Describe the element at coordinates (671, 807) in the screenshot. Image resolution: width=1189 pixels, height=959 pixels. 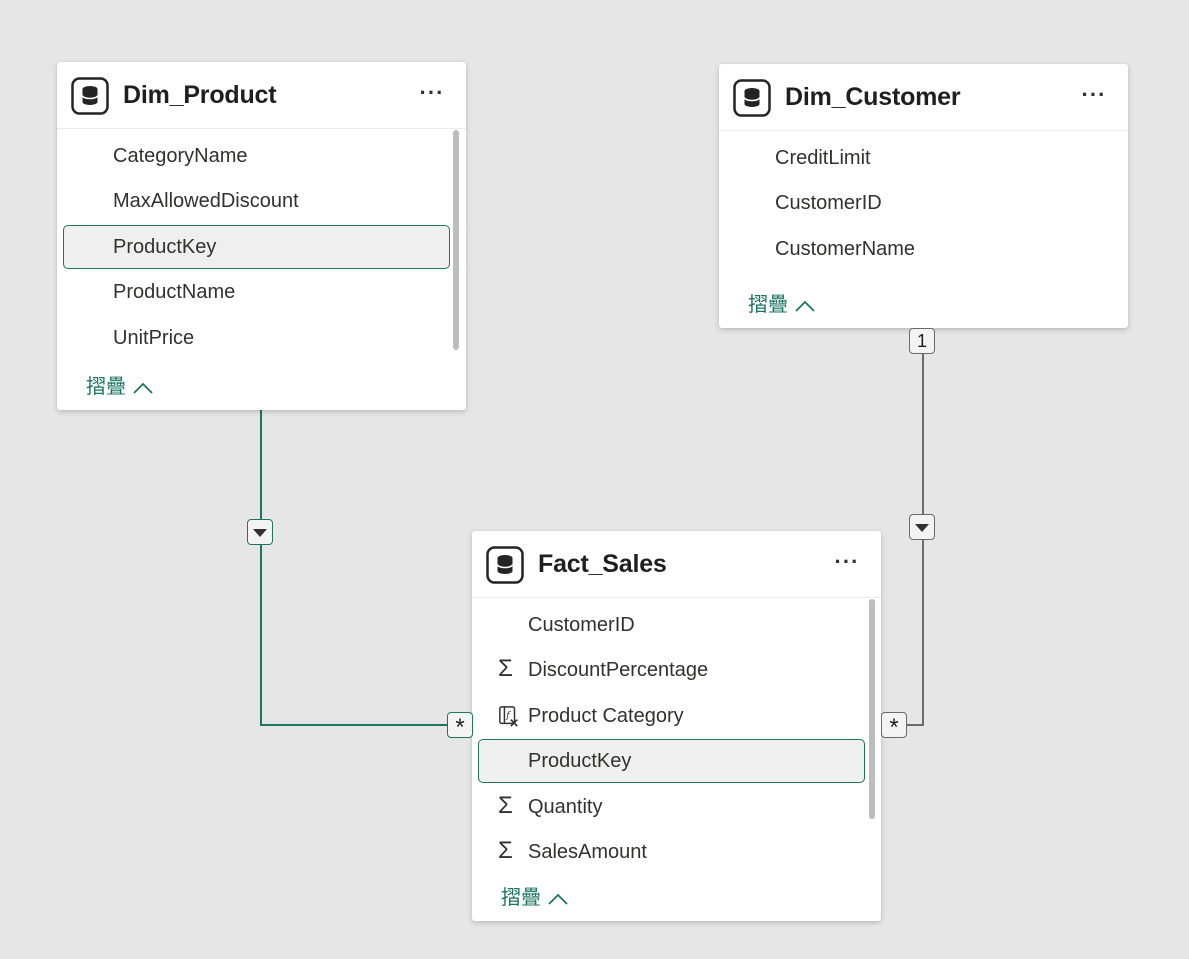
I see `field-row: Σ Quantity` at that location.